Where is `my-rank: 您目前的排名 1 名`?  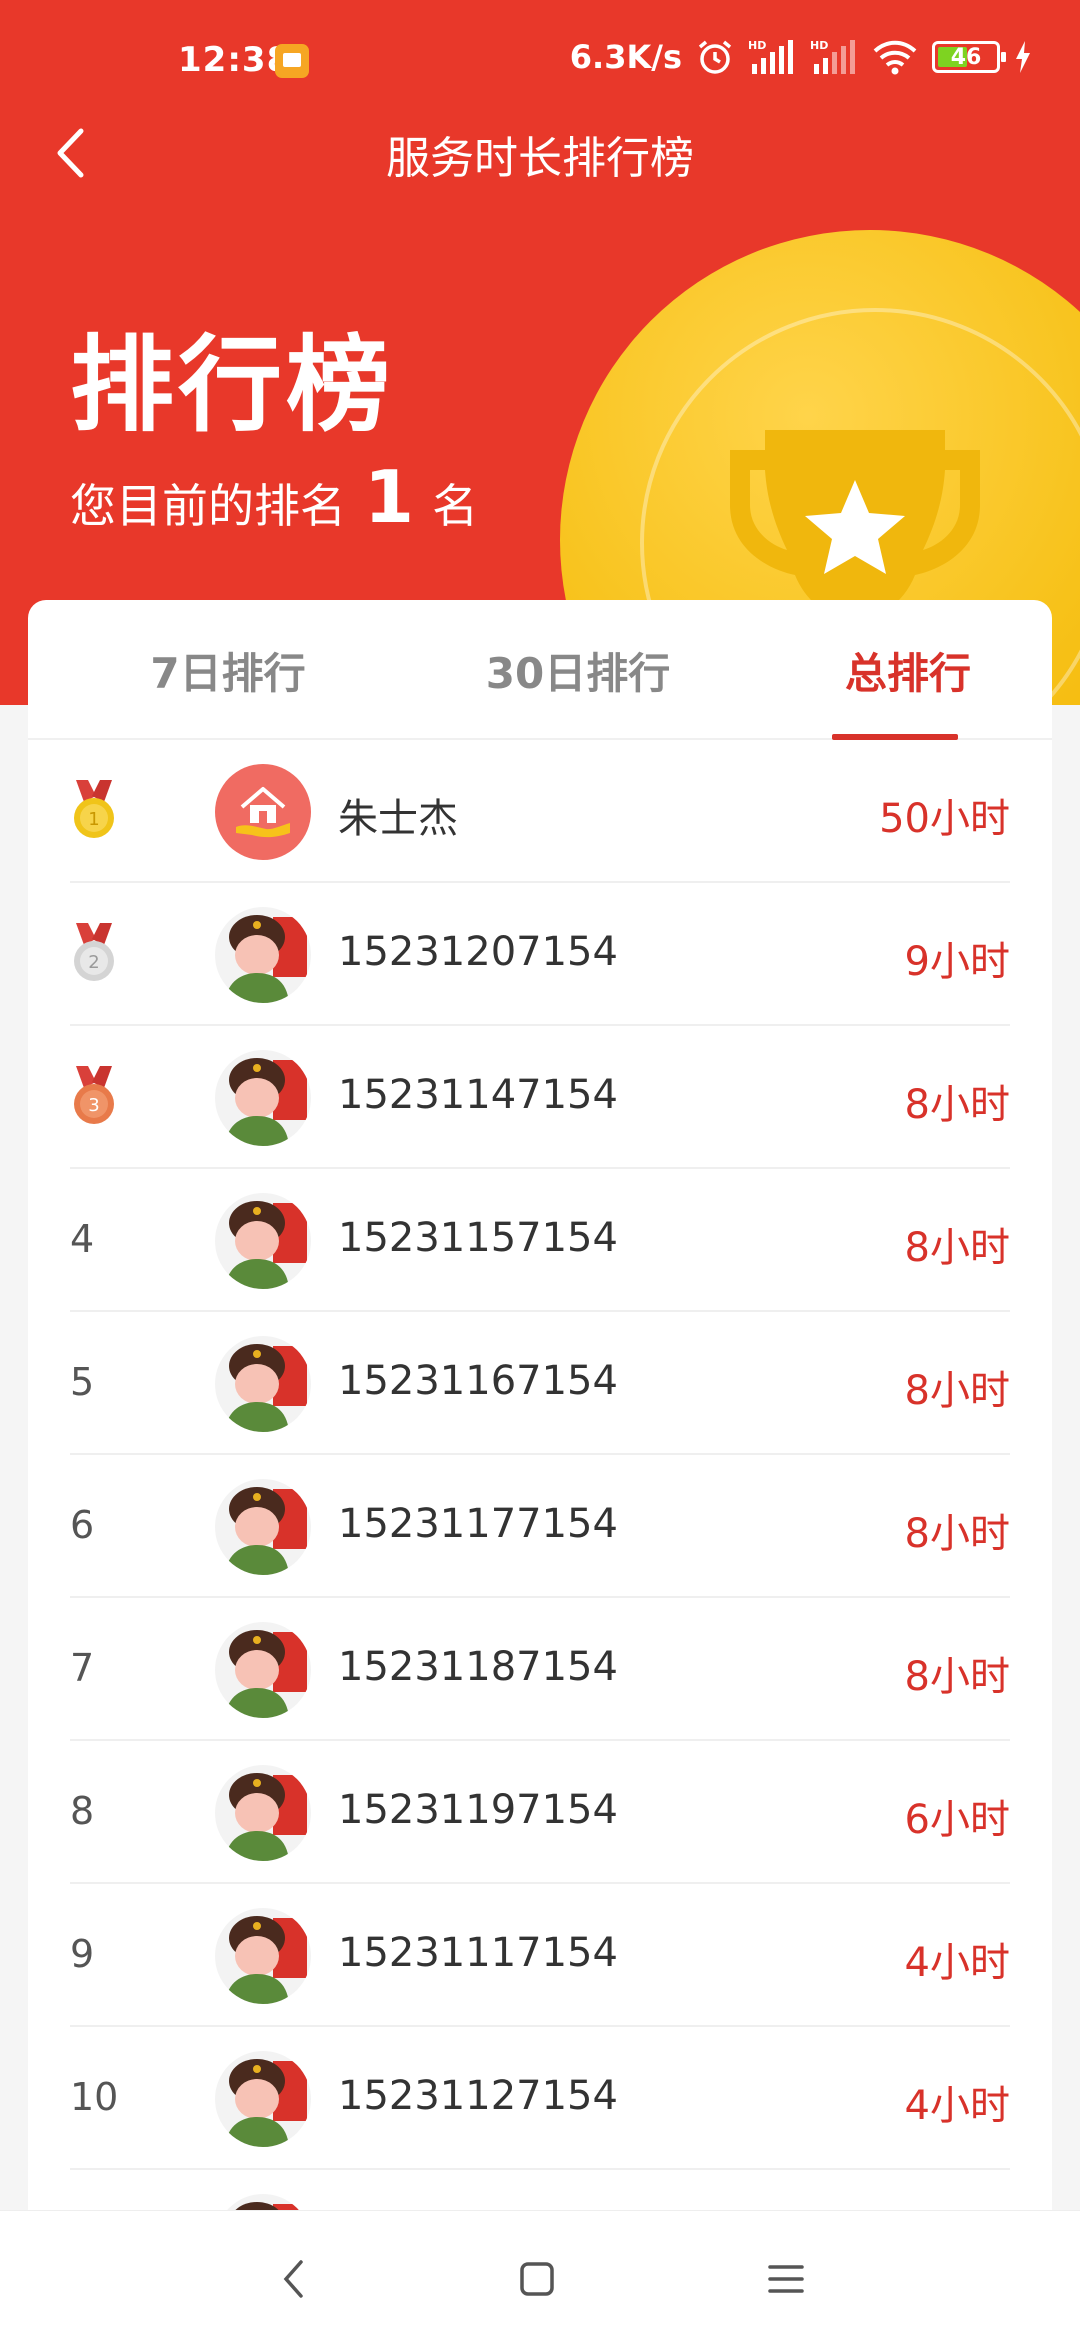
my-rank: 您目前的排名 1 名 is located at coordinates (274, 497).